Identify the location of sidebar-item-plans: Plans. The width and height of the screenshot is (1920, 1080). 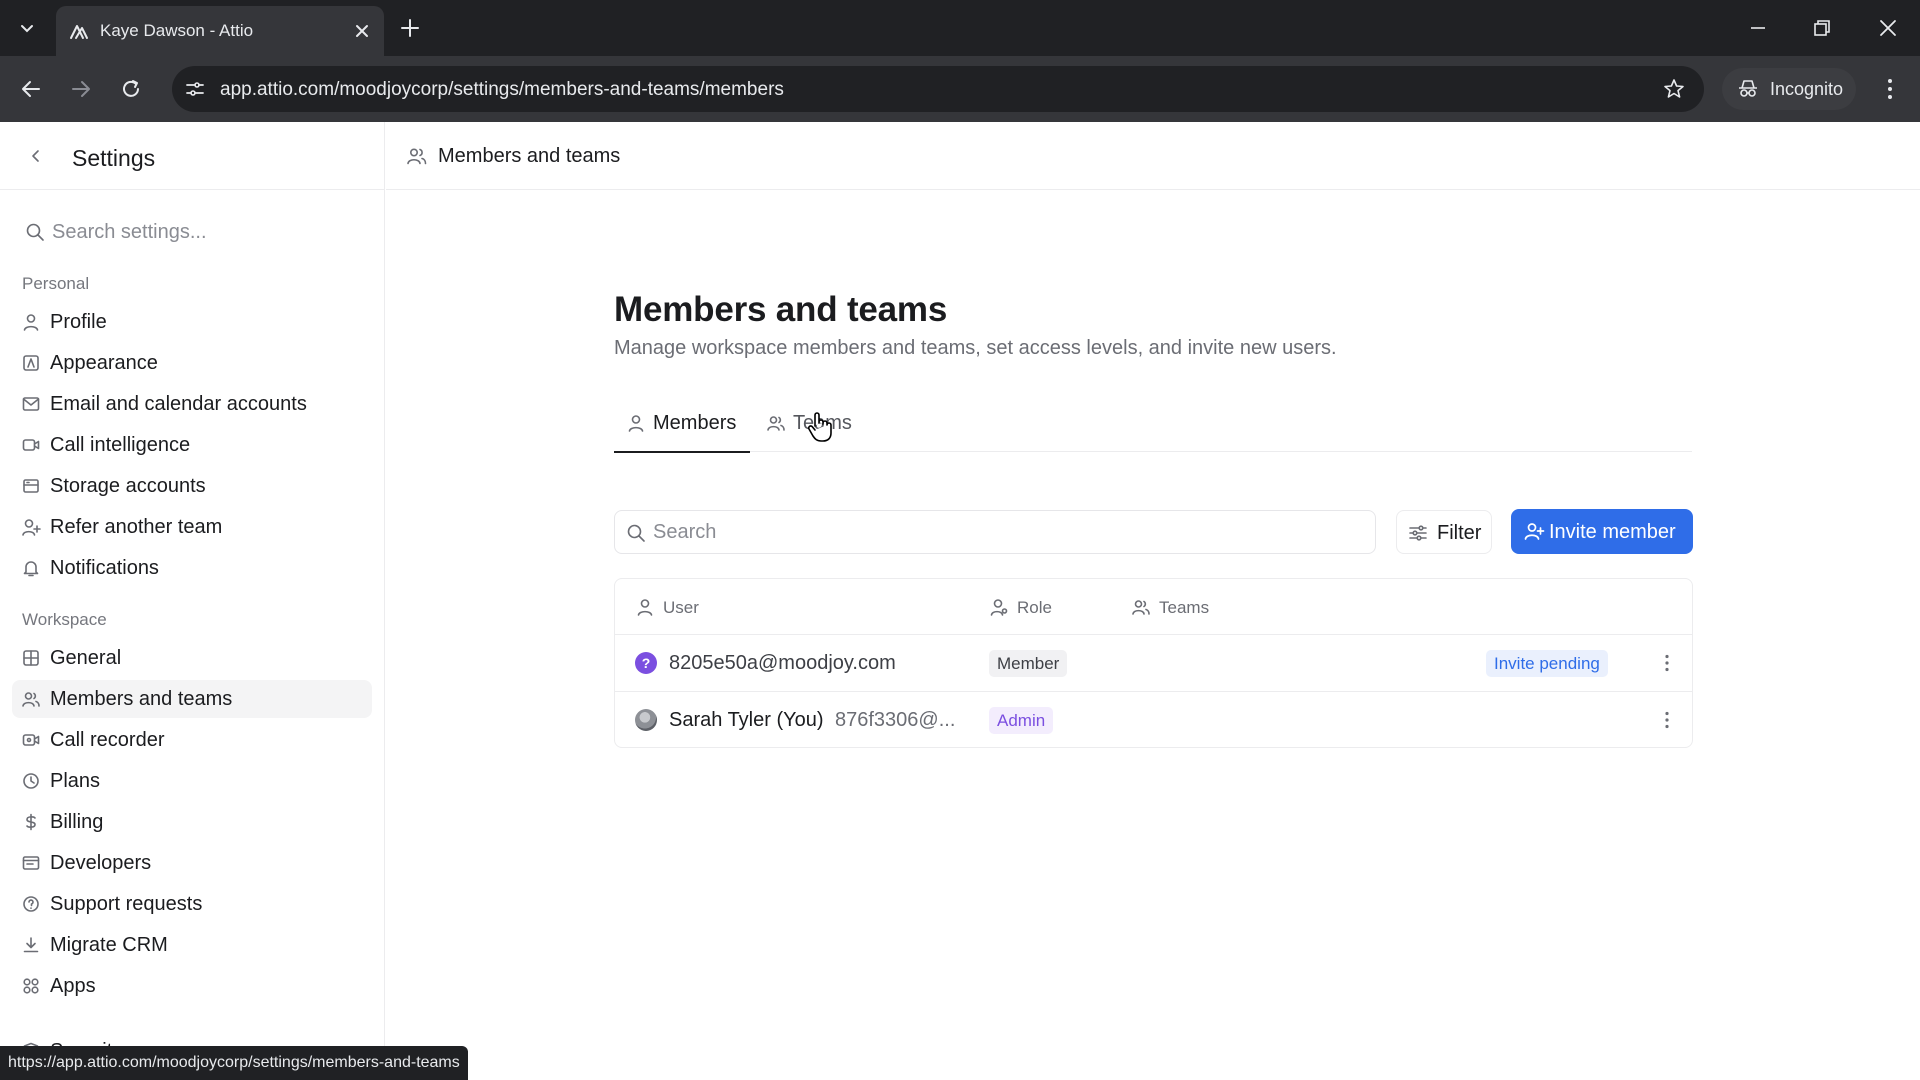
(192, 781).